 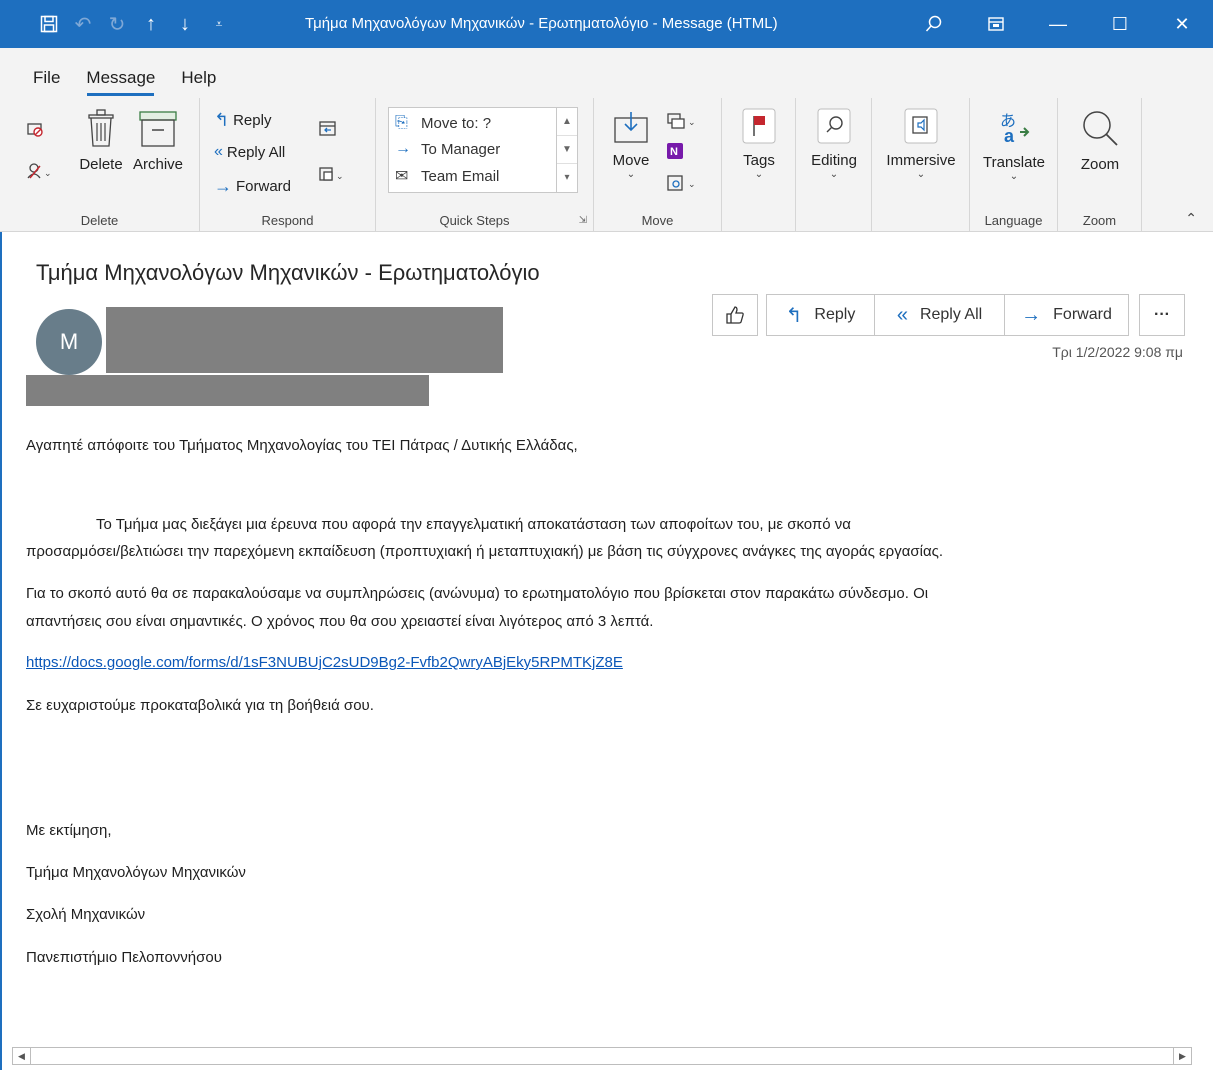 What do you see at coordinates (101, 128) in the screenshot?
I see `trash-icon` at bounding box center [101, 128].